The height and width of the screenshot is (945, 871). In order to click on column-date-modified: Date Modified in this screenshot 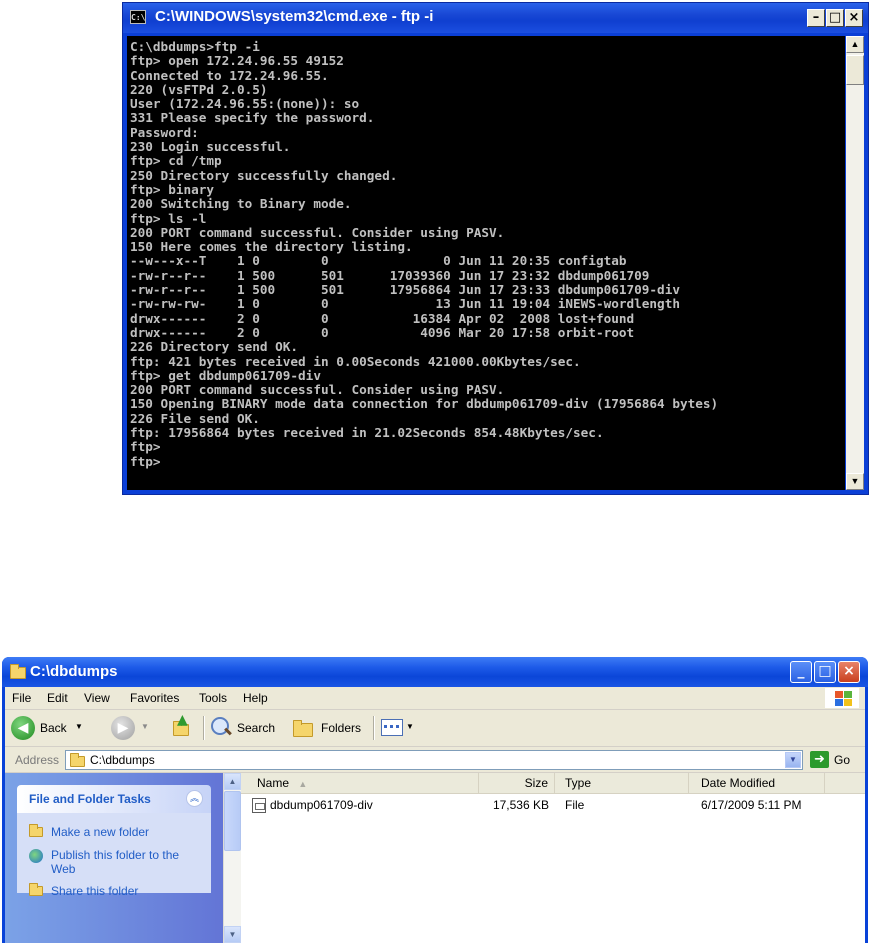, I will do `click(757, 783)`.